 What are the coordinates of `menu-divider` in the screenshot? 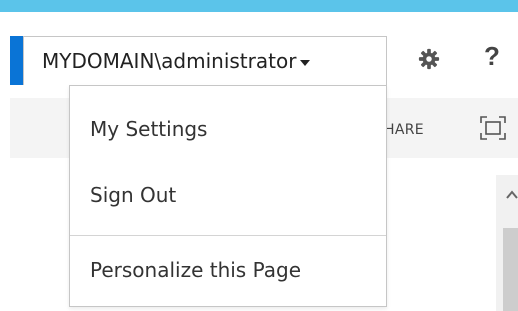 It's located at (228, 235).